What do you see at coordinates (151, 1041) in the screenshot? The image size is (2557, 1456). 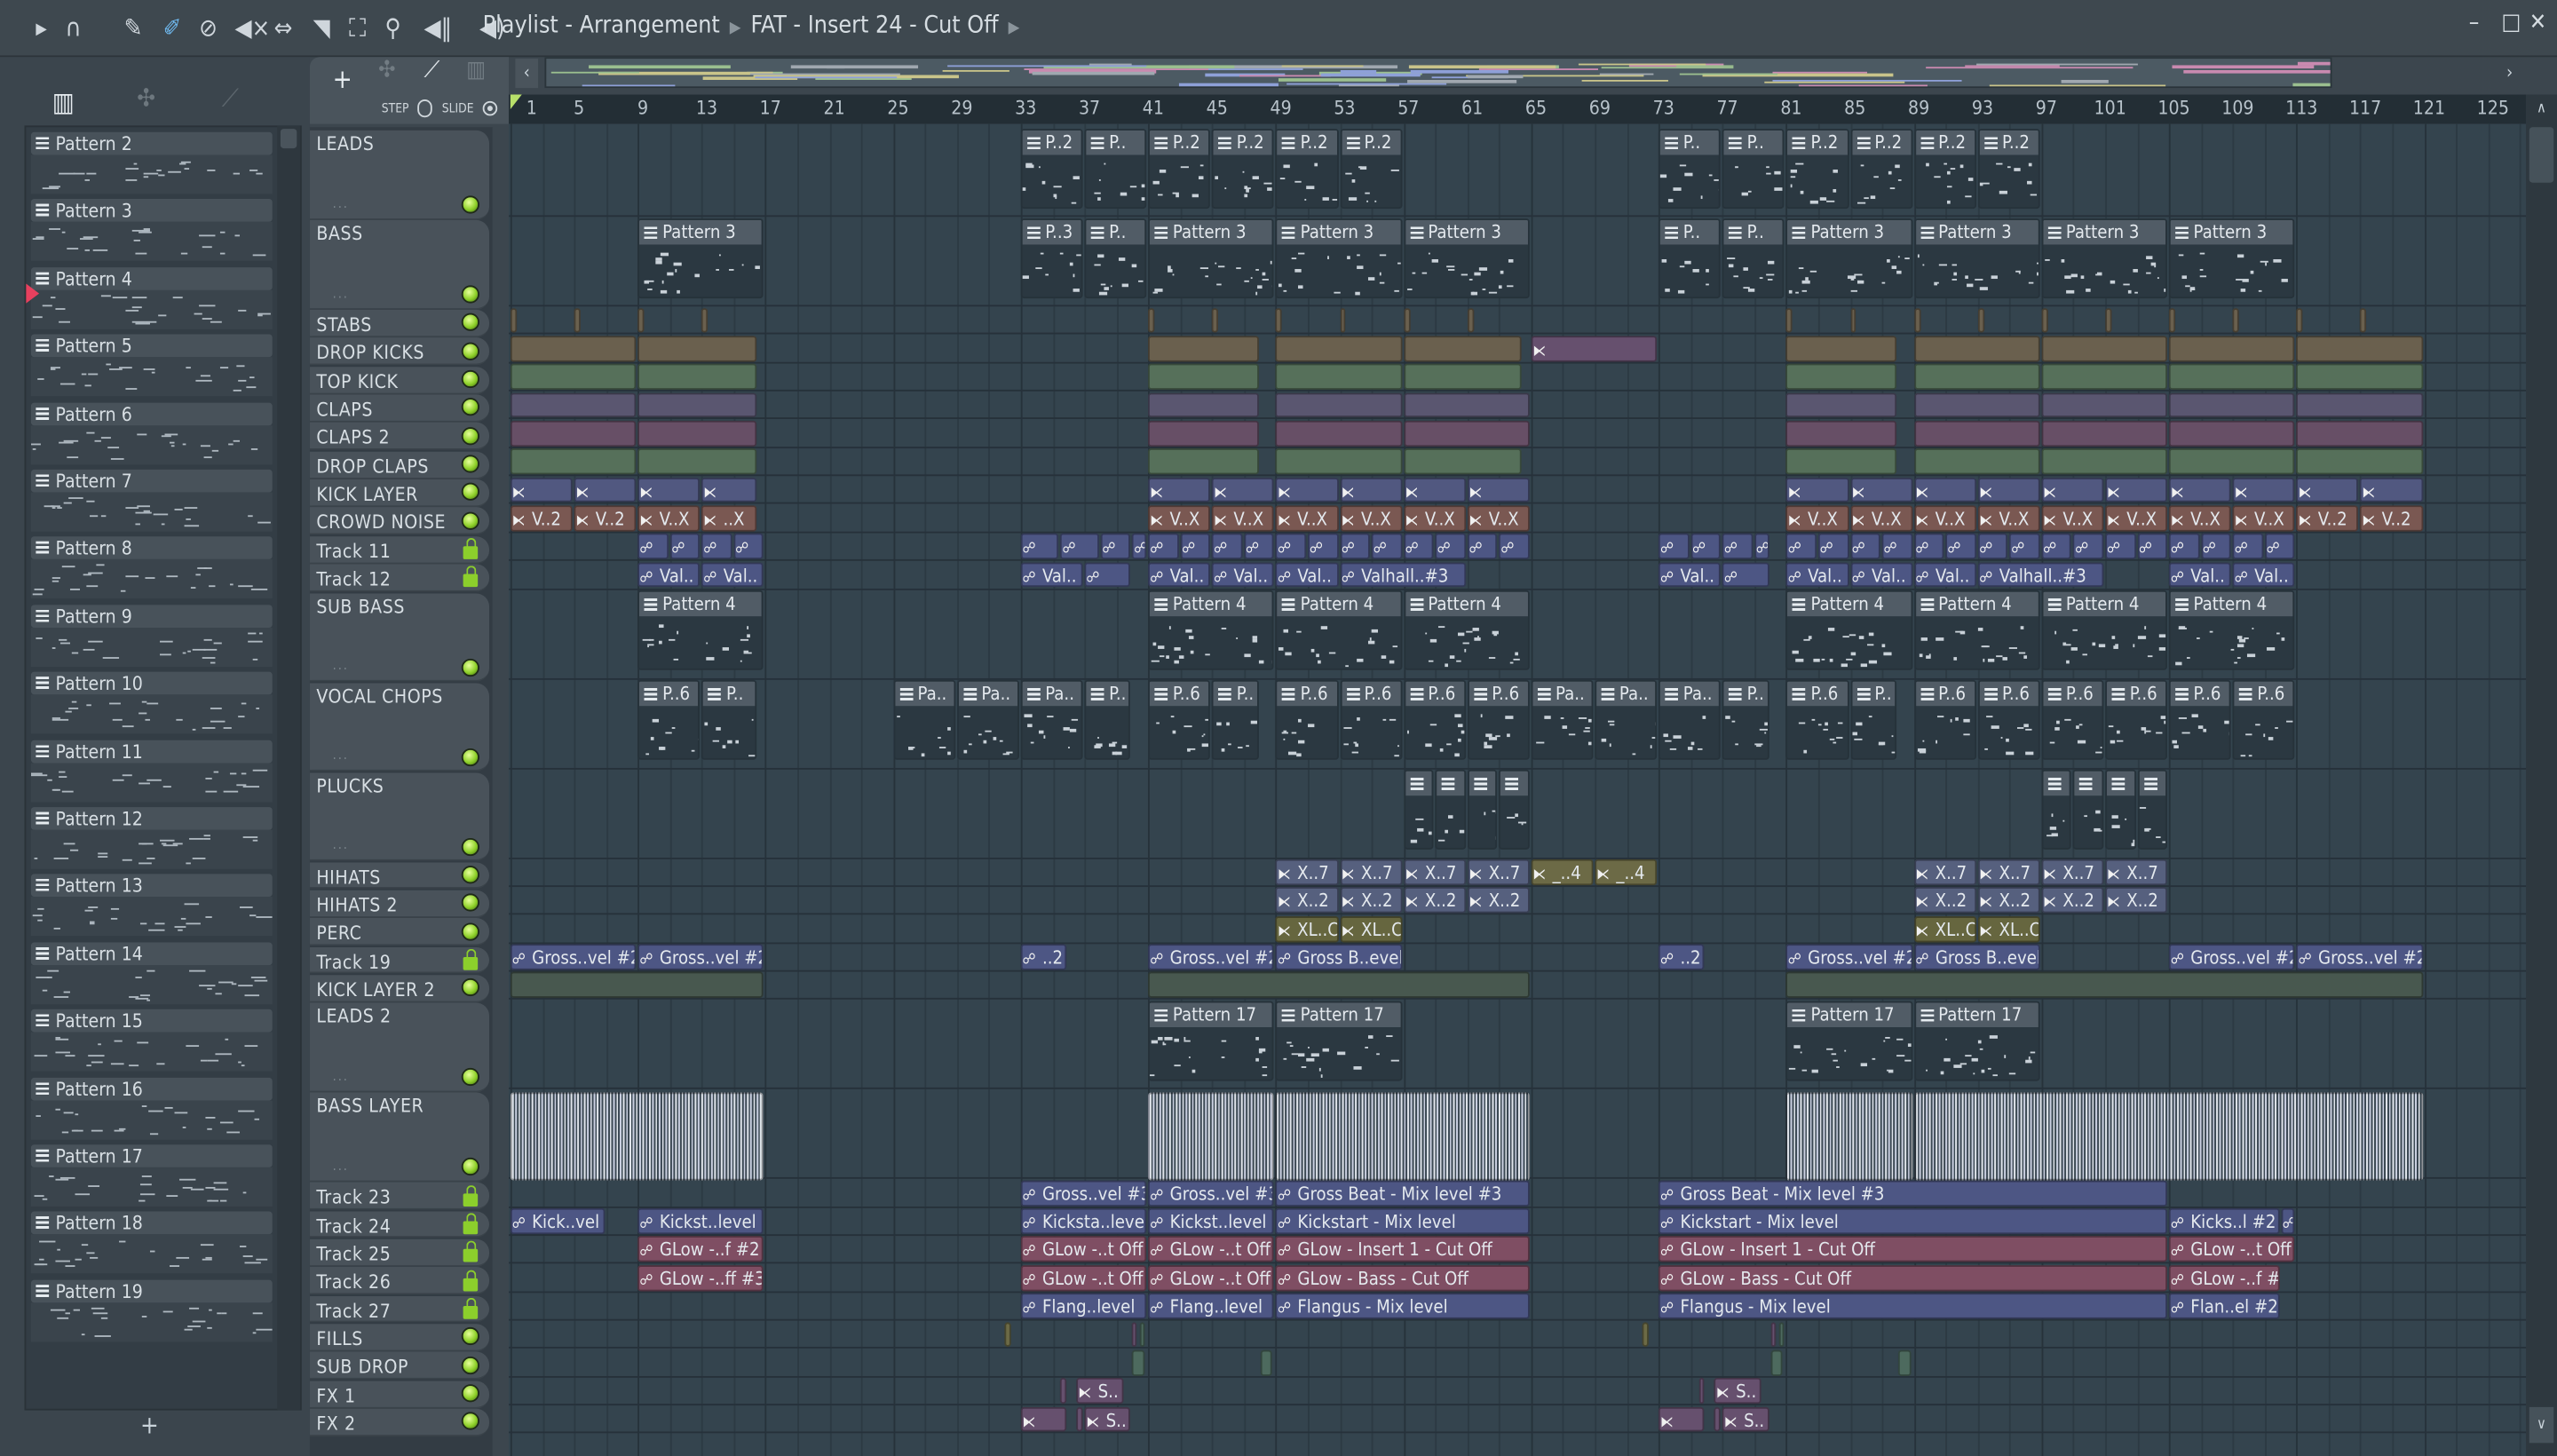 I see `pattern-item: Pattern 15` at bounding box center [151, 1041].